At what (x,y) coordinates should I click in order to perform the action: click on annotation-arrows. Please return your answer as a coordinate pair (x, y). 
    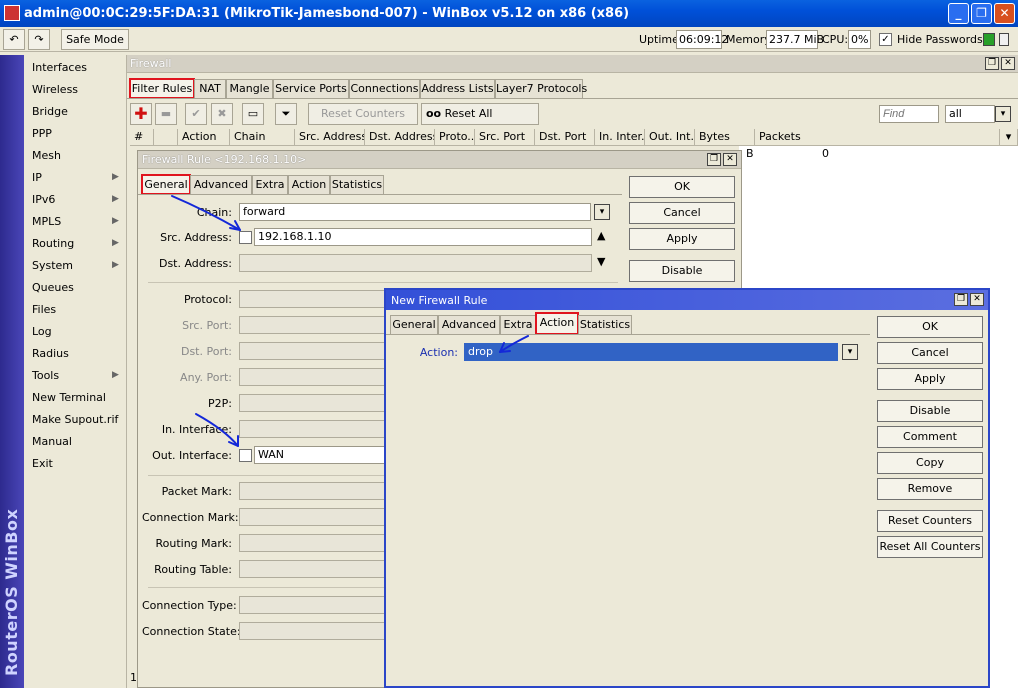
    Looking at the image, I should click on (350, 321).